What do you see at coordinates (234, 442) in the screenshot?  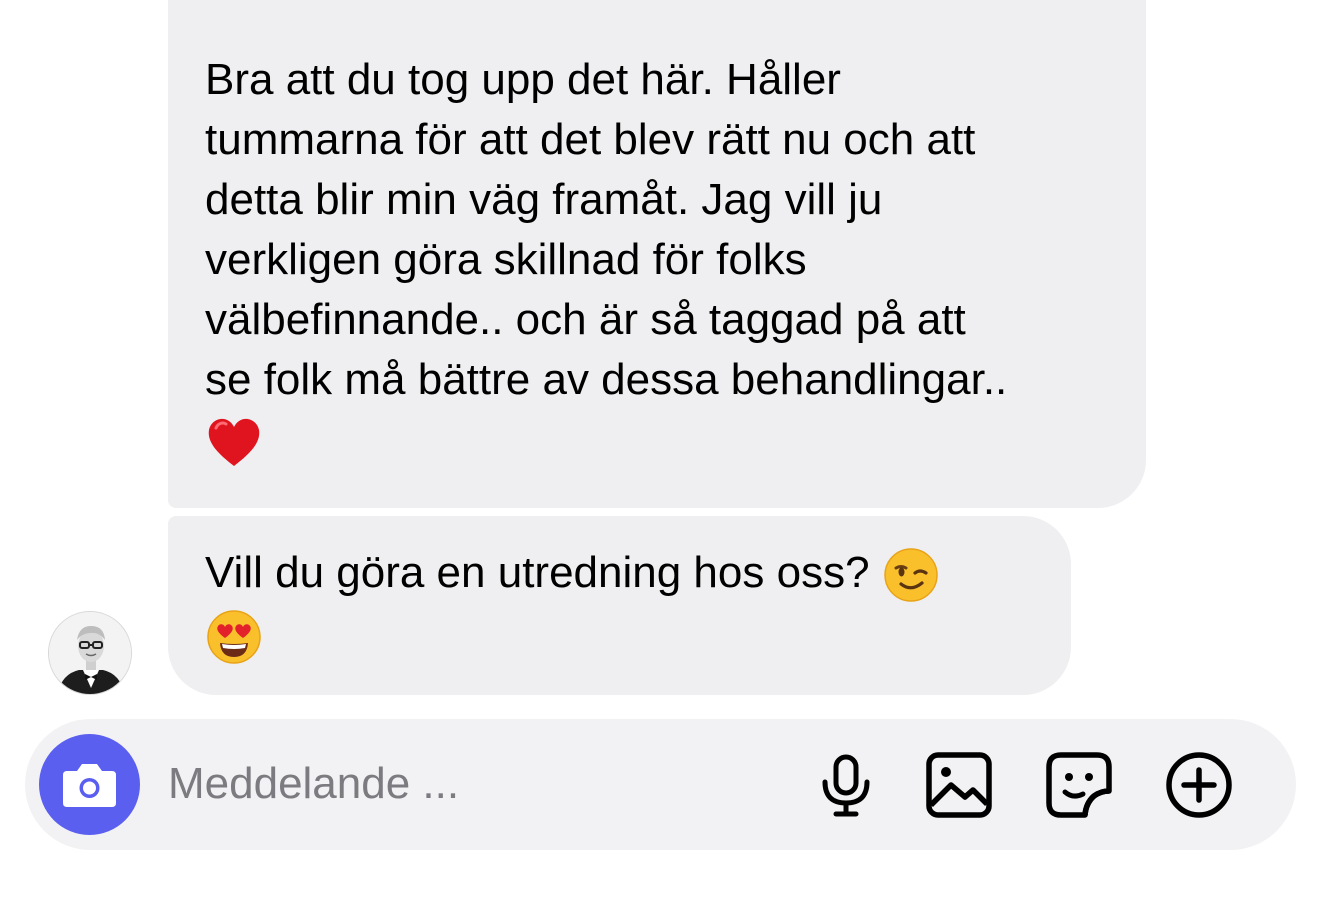 I see `red-heart-emoji` at bounding box center [234, 442].